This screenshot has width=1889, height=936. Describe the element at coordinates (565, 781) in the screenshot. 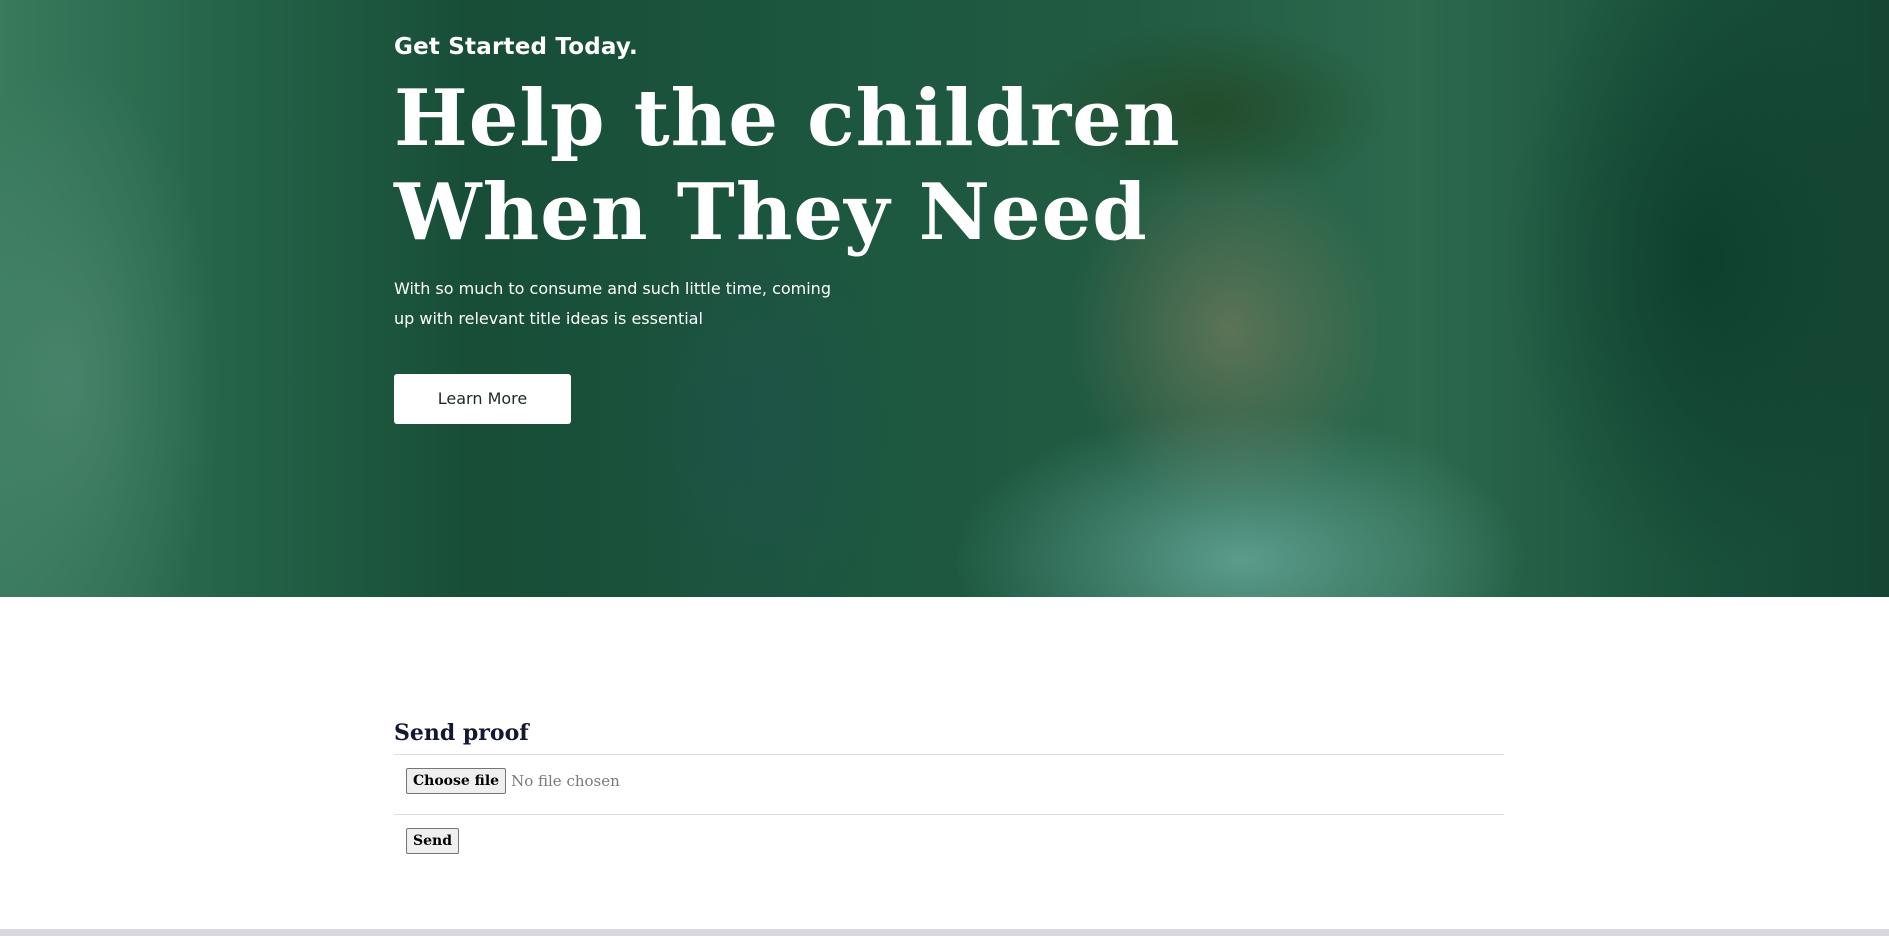

I see `file-status-text: No file chosen` at that location.